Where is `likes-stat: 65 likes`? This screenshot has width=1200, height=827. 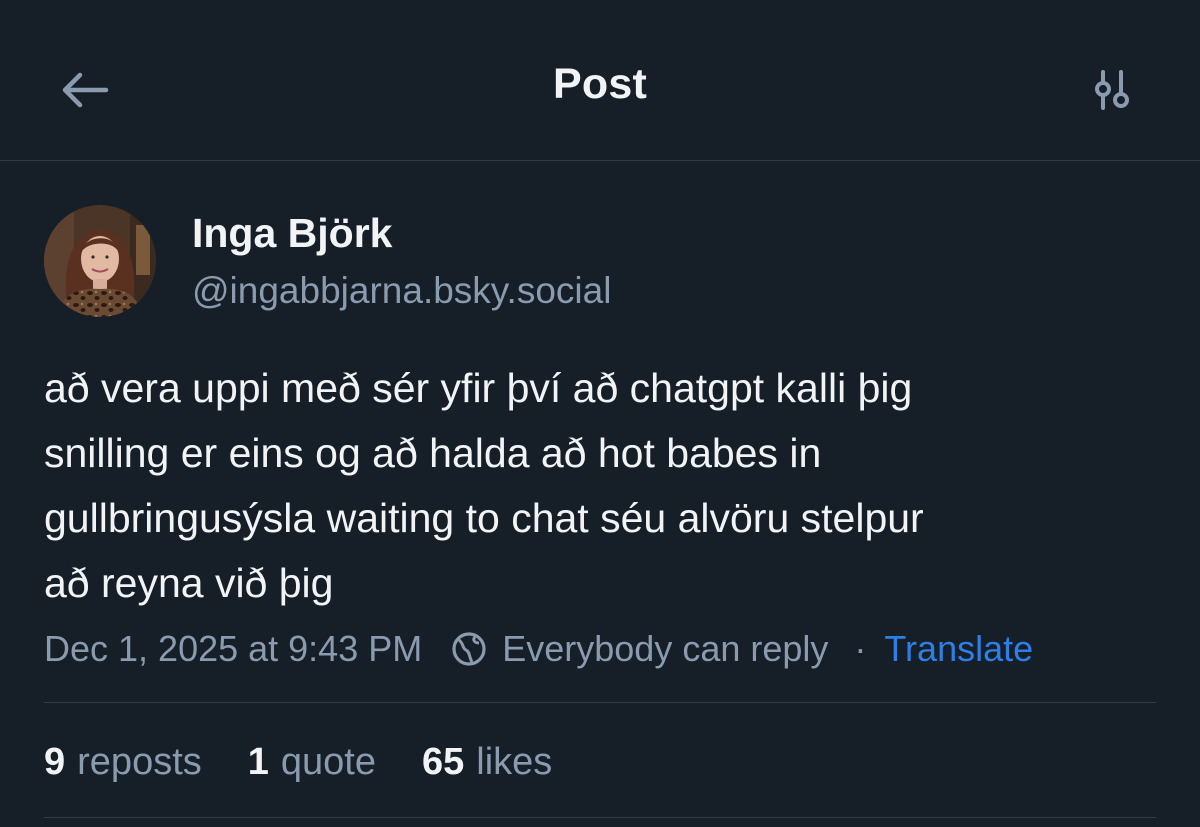 likes-stat: 65 likes is located at coordinates (487, 762).